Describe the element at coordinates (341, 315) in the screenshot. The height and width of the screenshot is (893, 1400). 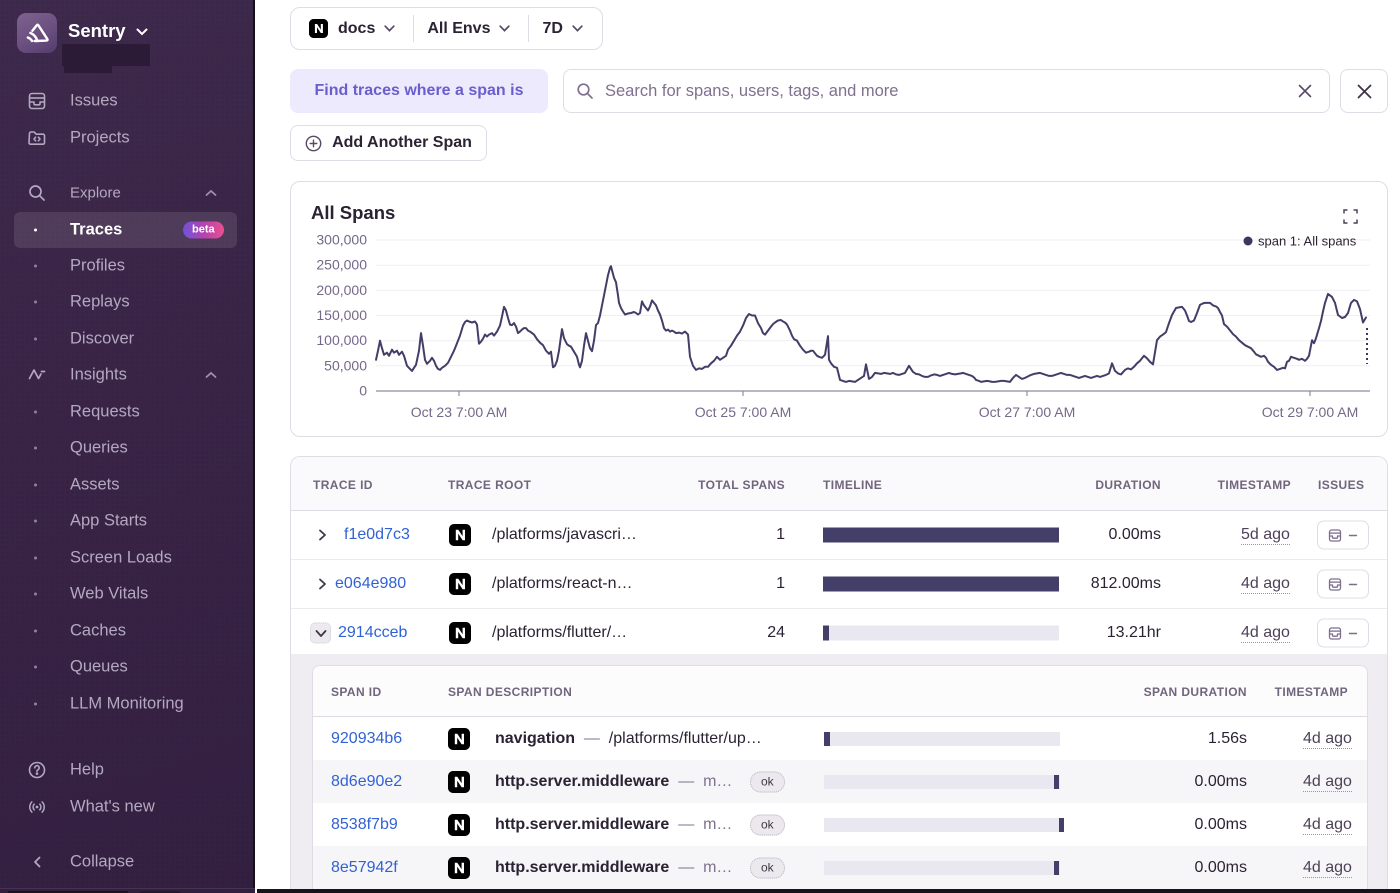
I see `svg-text: 150,000` at that location.